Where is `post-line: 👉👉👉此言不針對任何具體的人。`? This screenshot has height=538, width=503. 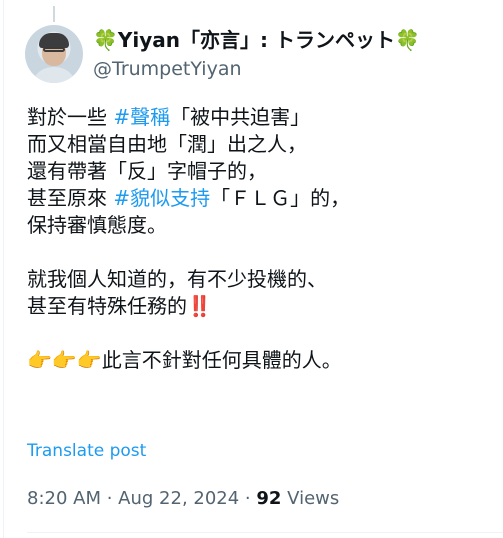
post-line: 👉👉👉此言不針對任何具體的人。 is located at coordinates (257, 360).